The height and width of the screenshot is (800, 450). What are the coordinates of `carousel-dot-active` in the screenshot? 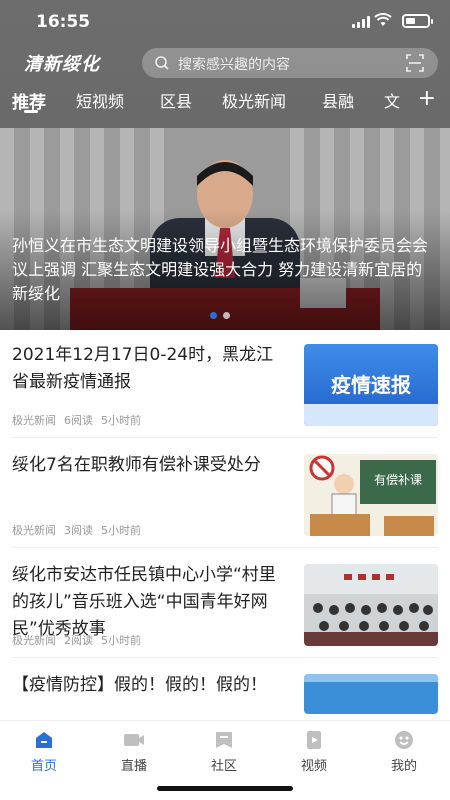 It's located at (213, 315).